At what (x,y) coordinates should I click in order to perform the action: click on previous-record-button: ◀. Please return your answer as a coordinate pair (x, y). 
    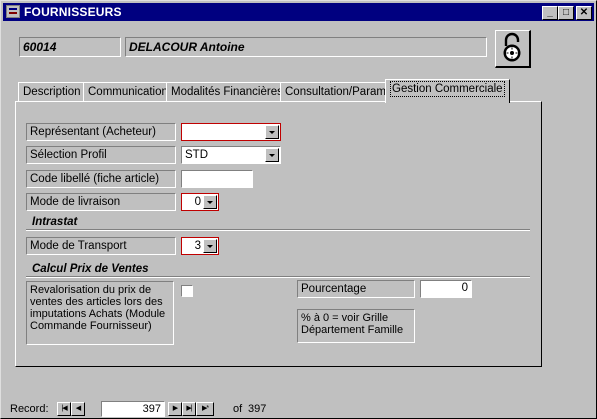
    Looking at the image, I should click on (78, 409).